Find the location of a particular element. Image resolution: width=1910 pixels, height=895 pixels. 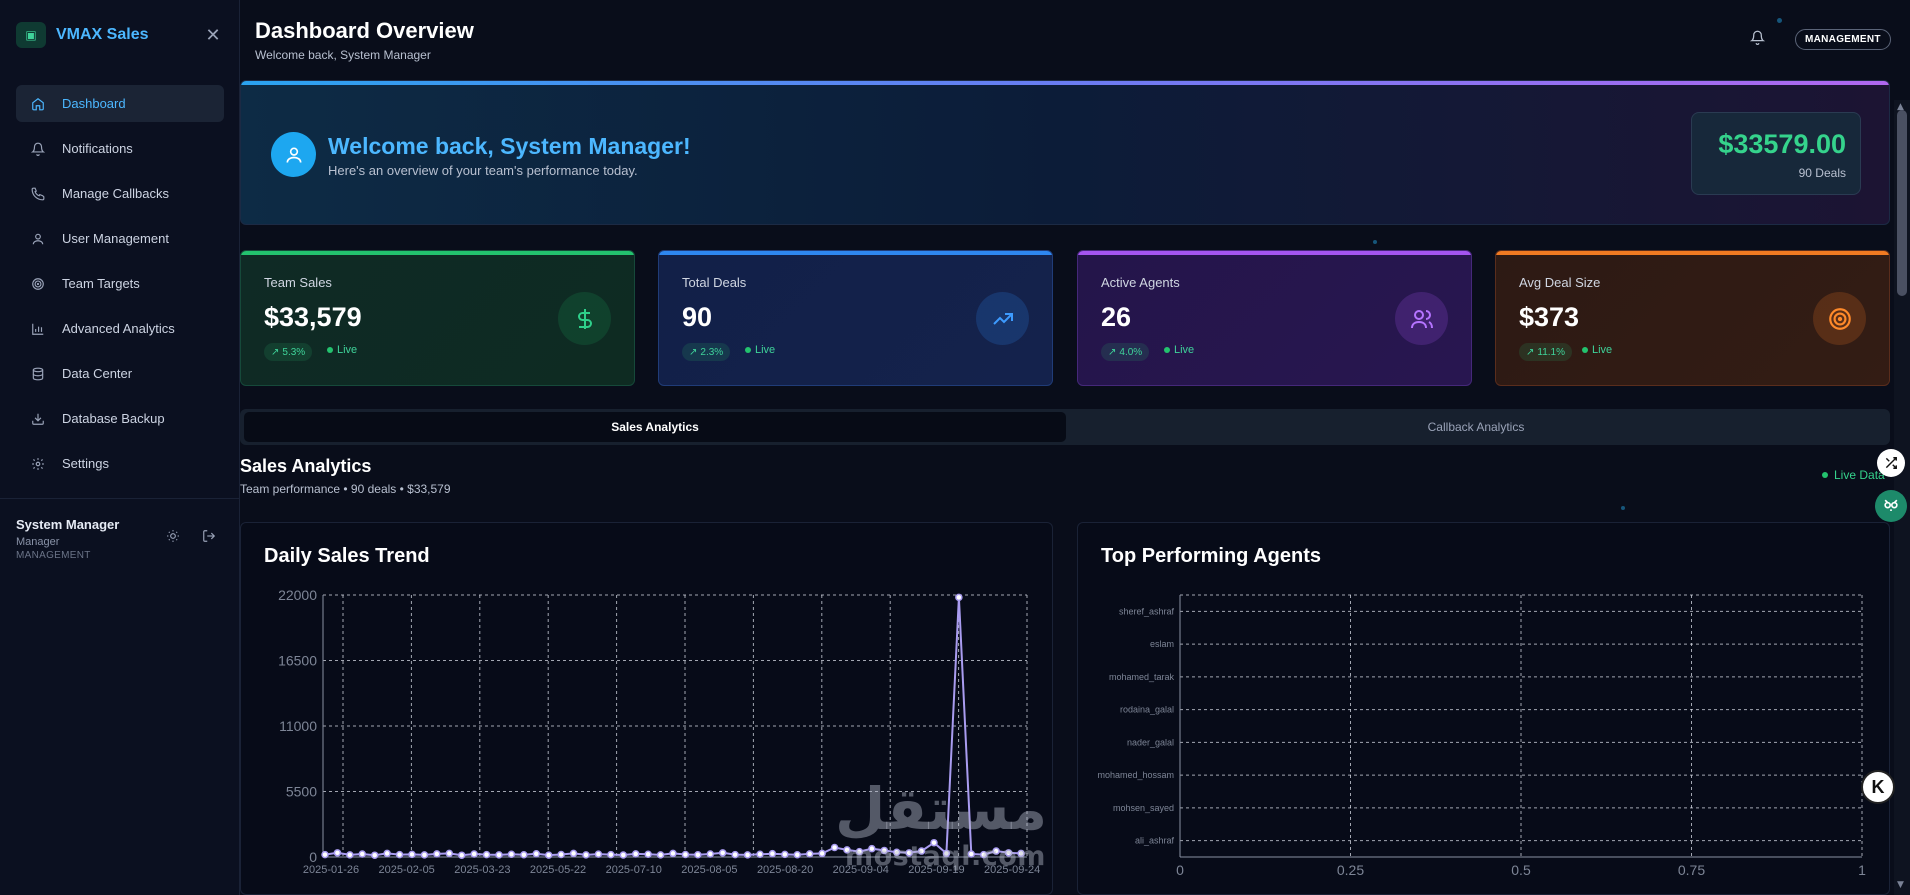

sidebar-item-dashboard: Dashboard is located at coordinates (120, 103).